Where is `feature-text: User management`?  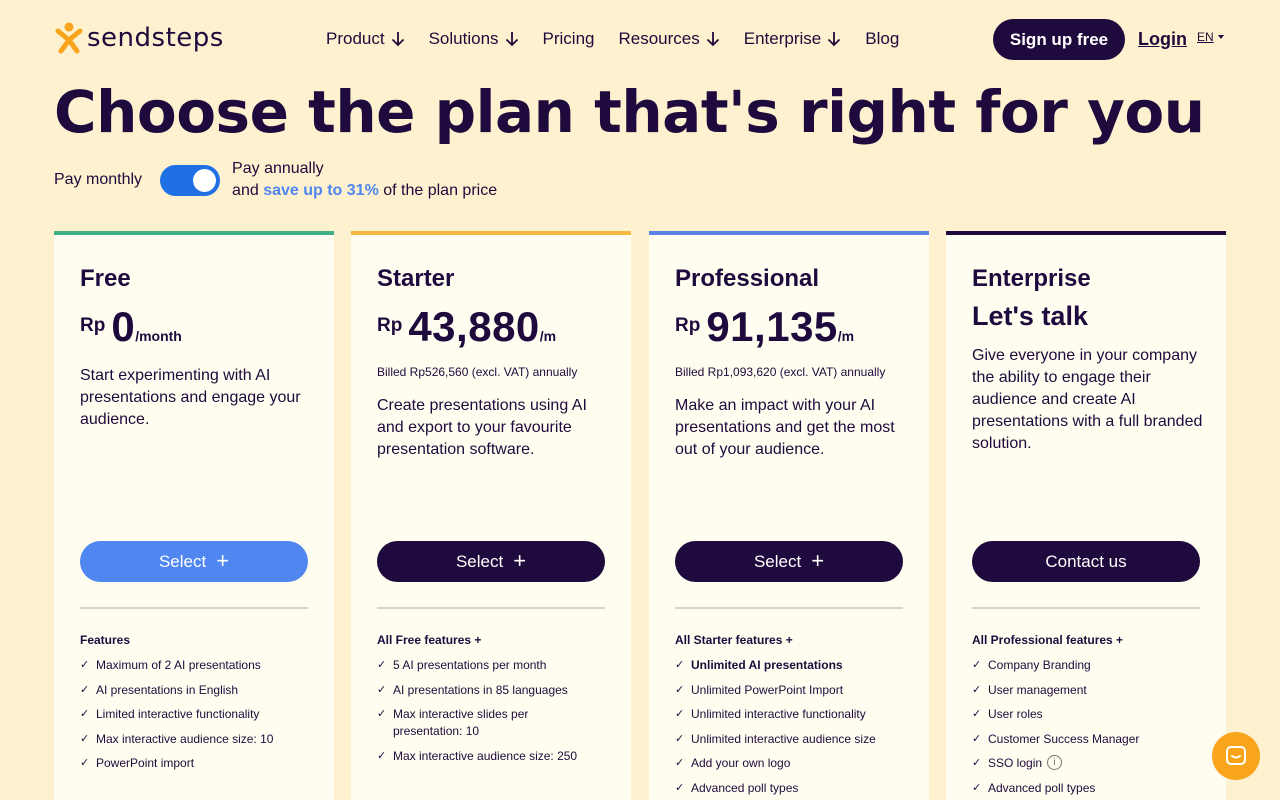 feature-text: User management is located at coordinates (1037, 689).